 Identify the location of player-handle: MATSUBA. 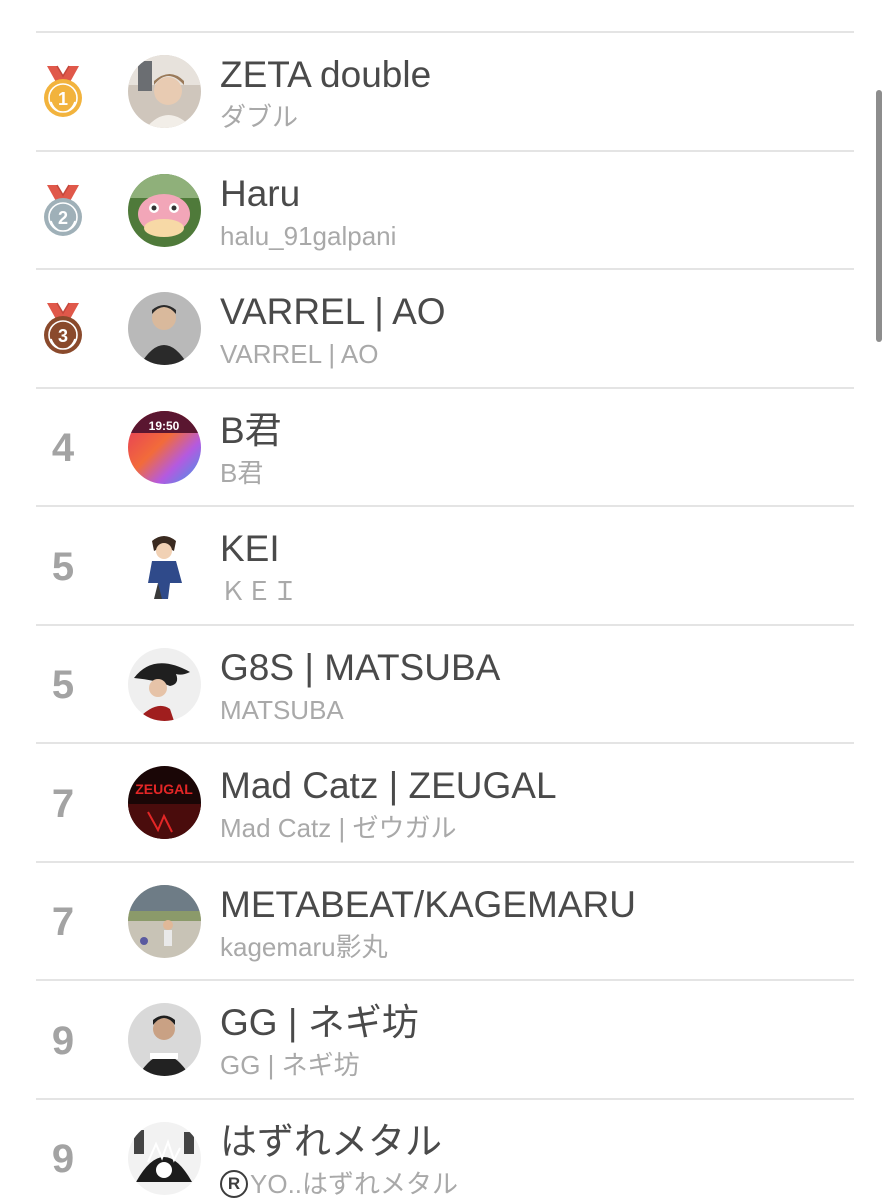
(282, 709).